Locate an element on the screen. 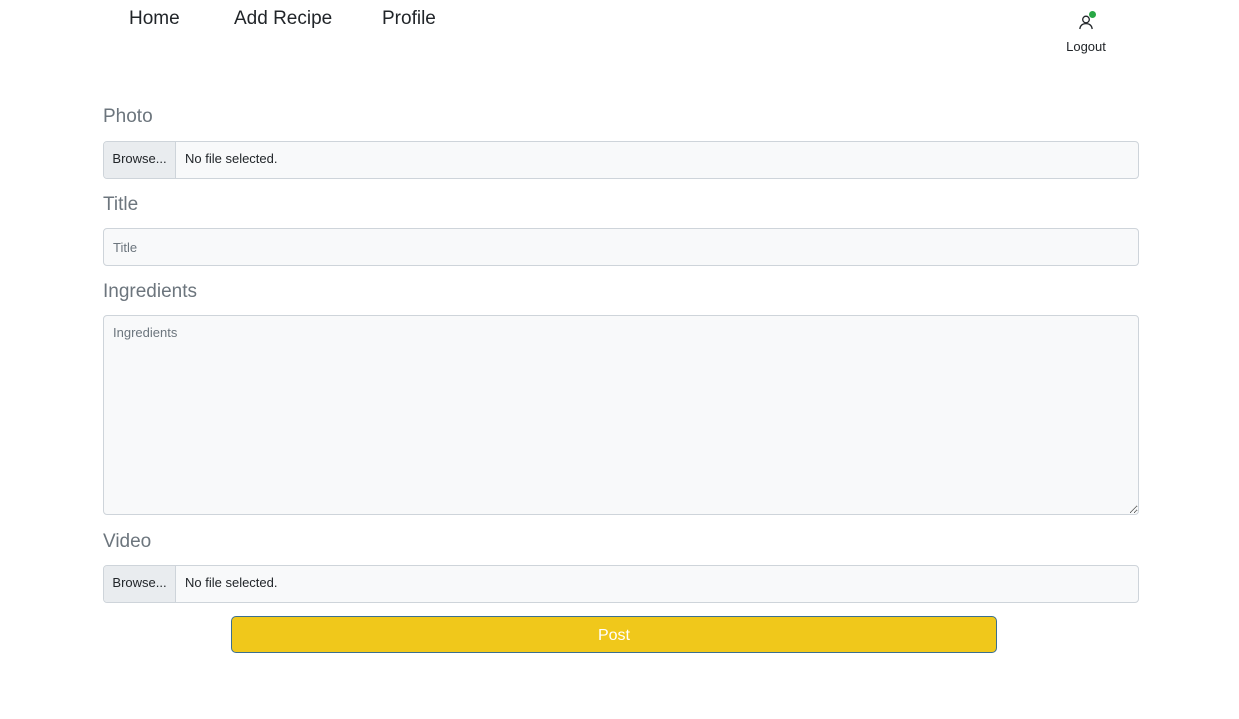 This screenshot has height=719, width=1239. logout-button: Logout is located at coordinates (1086, 32).